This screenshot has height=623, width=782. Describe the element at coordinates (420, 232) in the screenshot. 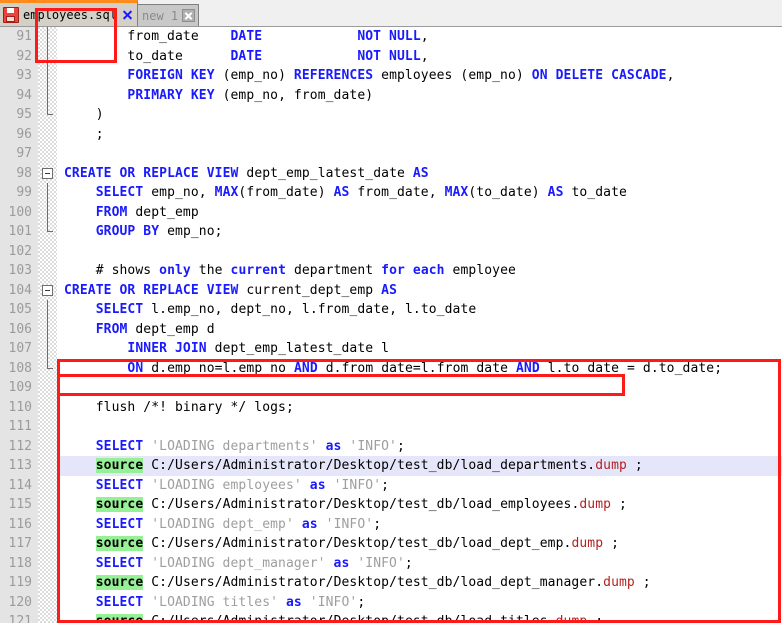

I see `code-line: GROUP BY emp_no;` at that location.